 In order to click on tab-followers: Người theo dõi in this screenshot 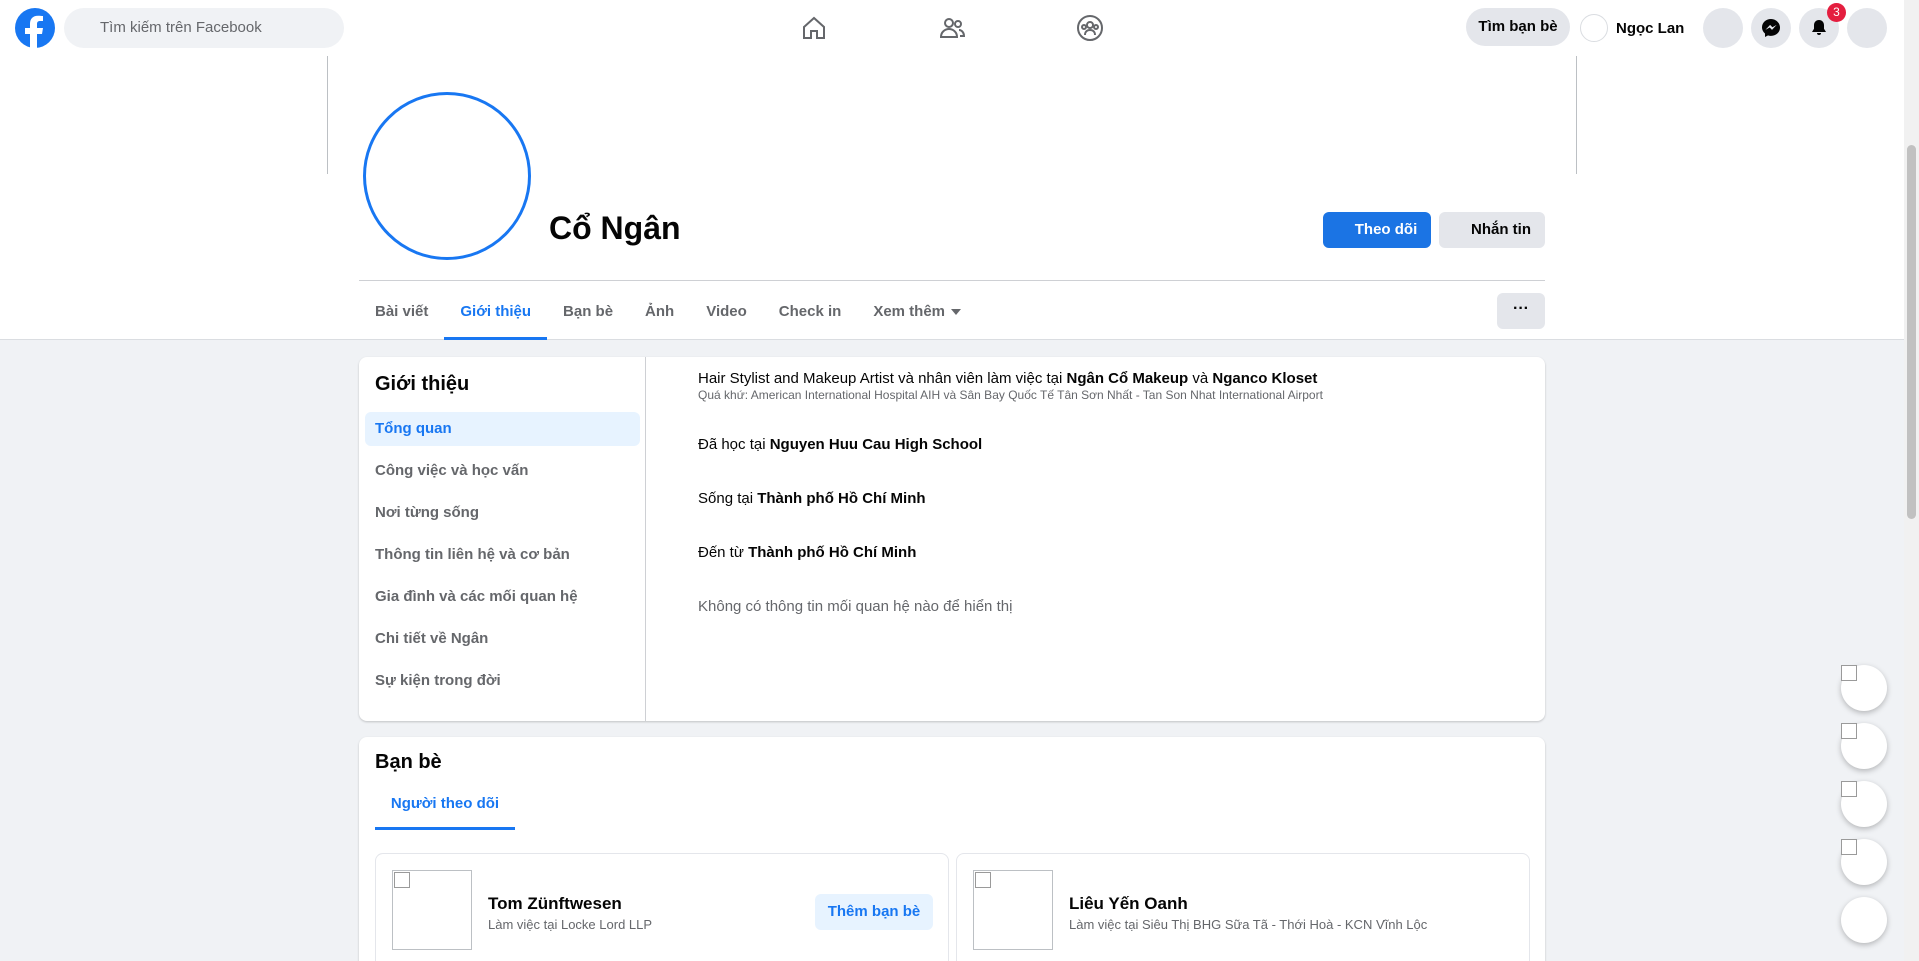, I will do `click(445, 805)`.